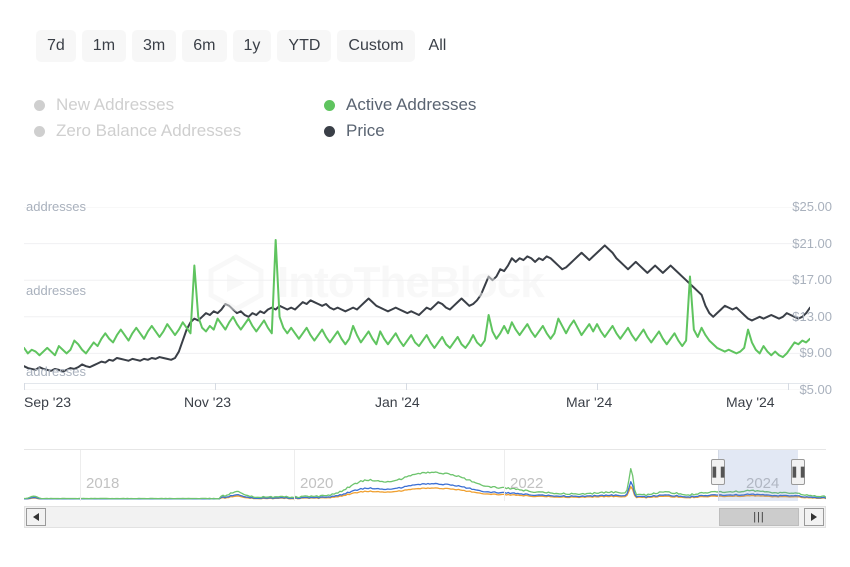 The image size is (850, 567). I want to click on y-axis-right-tick-label: $5.00, so click(815, 389).